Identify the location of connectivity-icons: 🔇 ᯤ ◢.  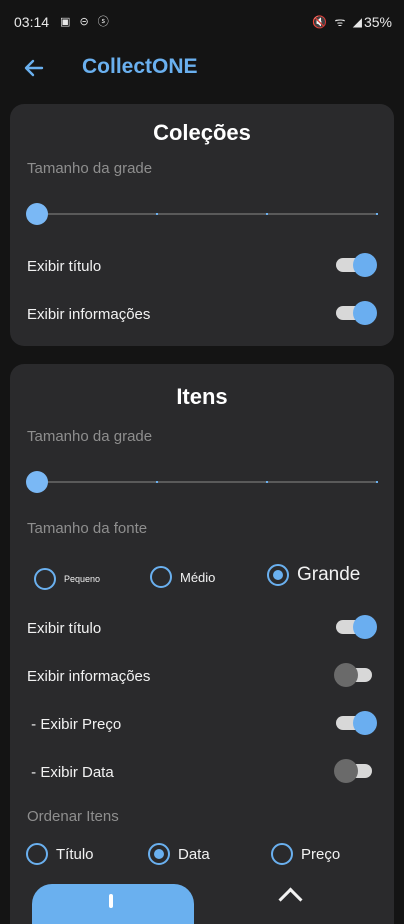
(338, 22).